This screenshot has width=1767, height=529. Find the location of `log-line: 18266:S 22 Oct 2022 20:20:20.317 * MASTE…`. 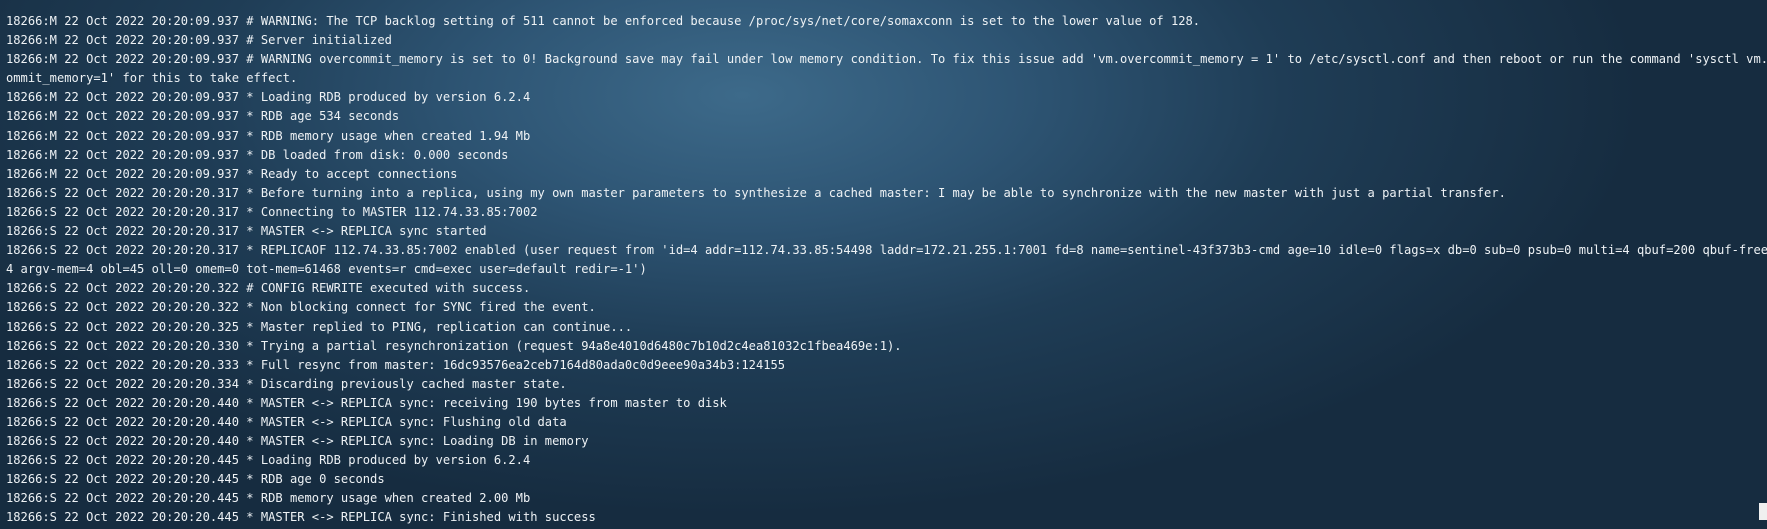

log-line: 18266:S 22 Oct 2022 20:20:20.317 * MASTE… is located at coordinates (246, 231).